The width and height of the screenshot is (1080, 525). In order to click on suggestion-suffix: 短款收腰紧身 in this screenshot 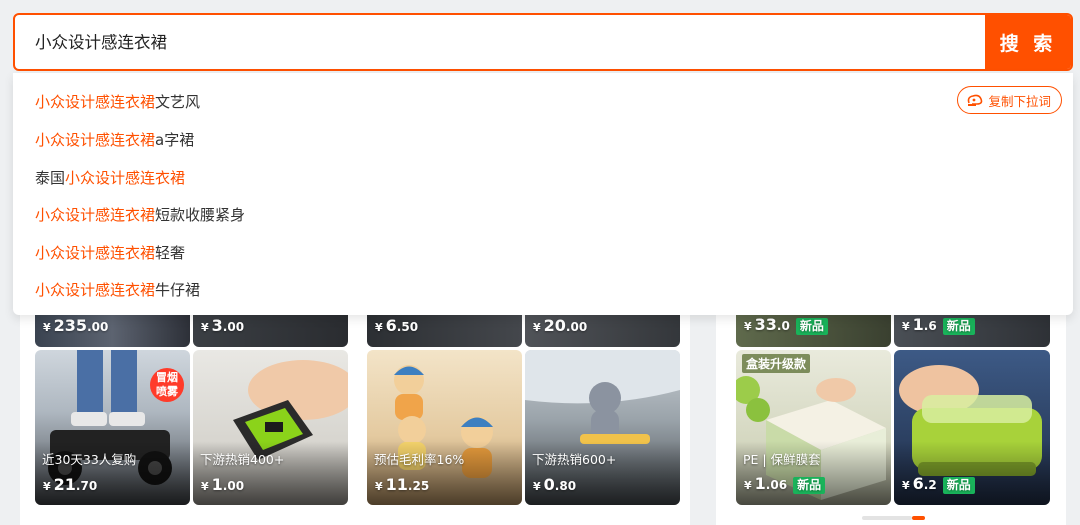, I will do `click(200, 215)`.